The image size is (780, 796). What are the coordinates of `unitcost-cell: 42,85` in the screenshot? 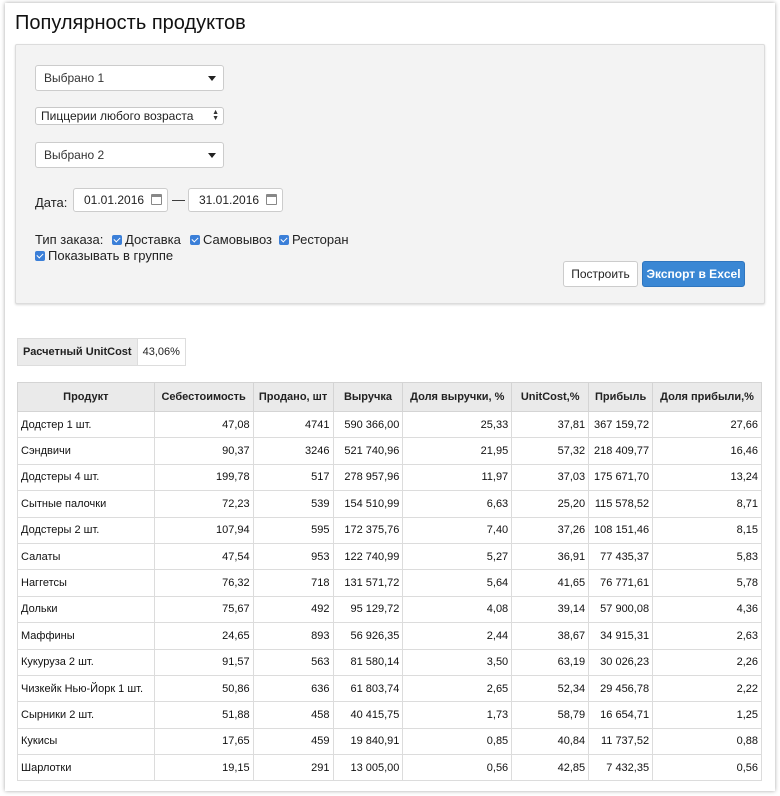 It's located at (550, 768).